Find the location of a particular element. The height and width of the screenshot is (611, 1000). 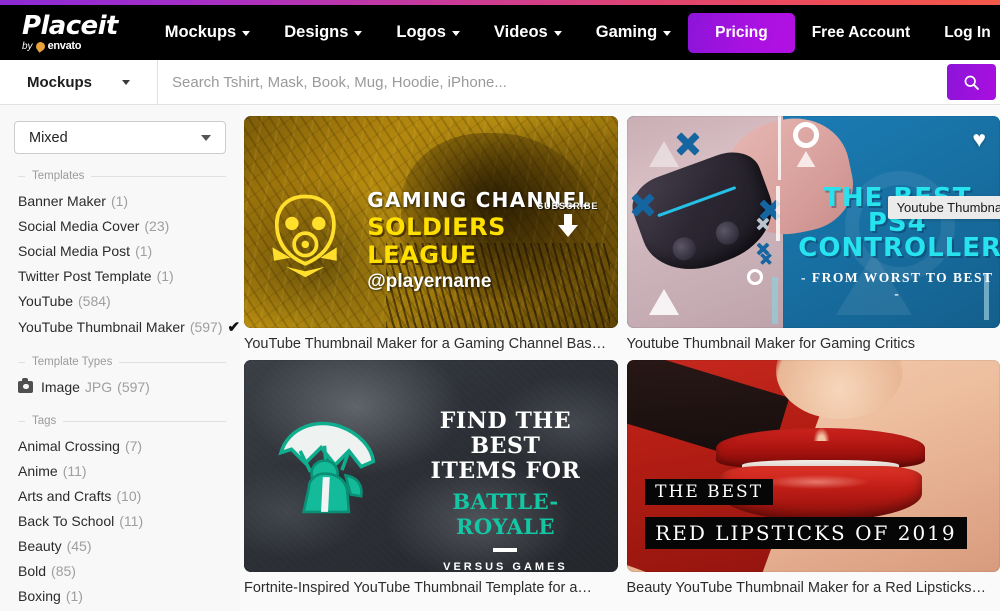

placeit-logo: Placeit by envato is located at coordinates (70, 33).